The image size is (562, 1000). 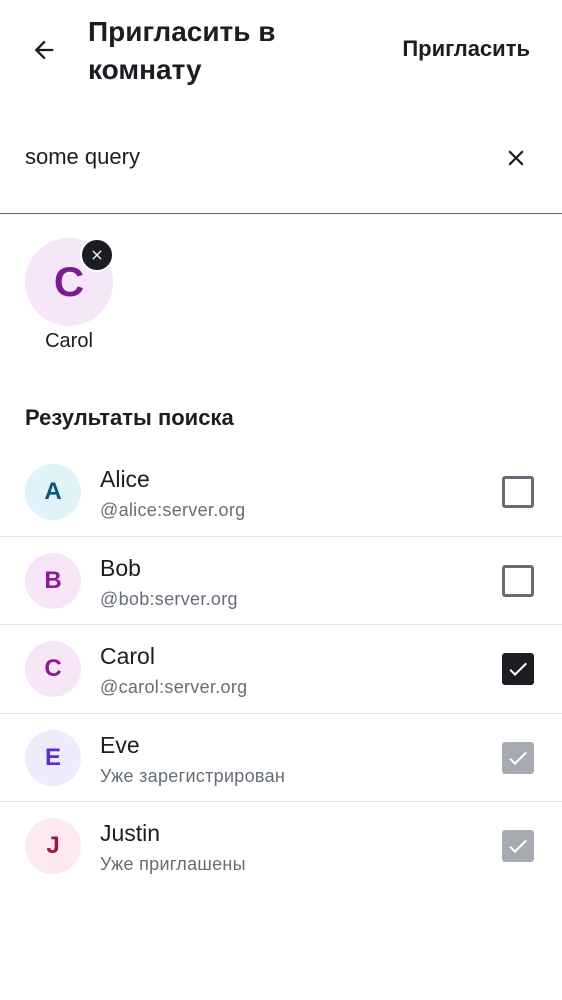 I want to click on user-name: Bob, so click(x=120, y=567).